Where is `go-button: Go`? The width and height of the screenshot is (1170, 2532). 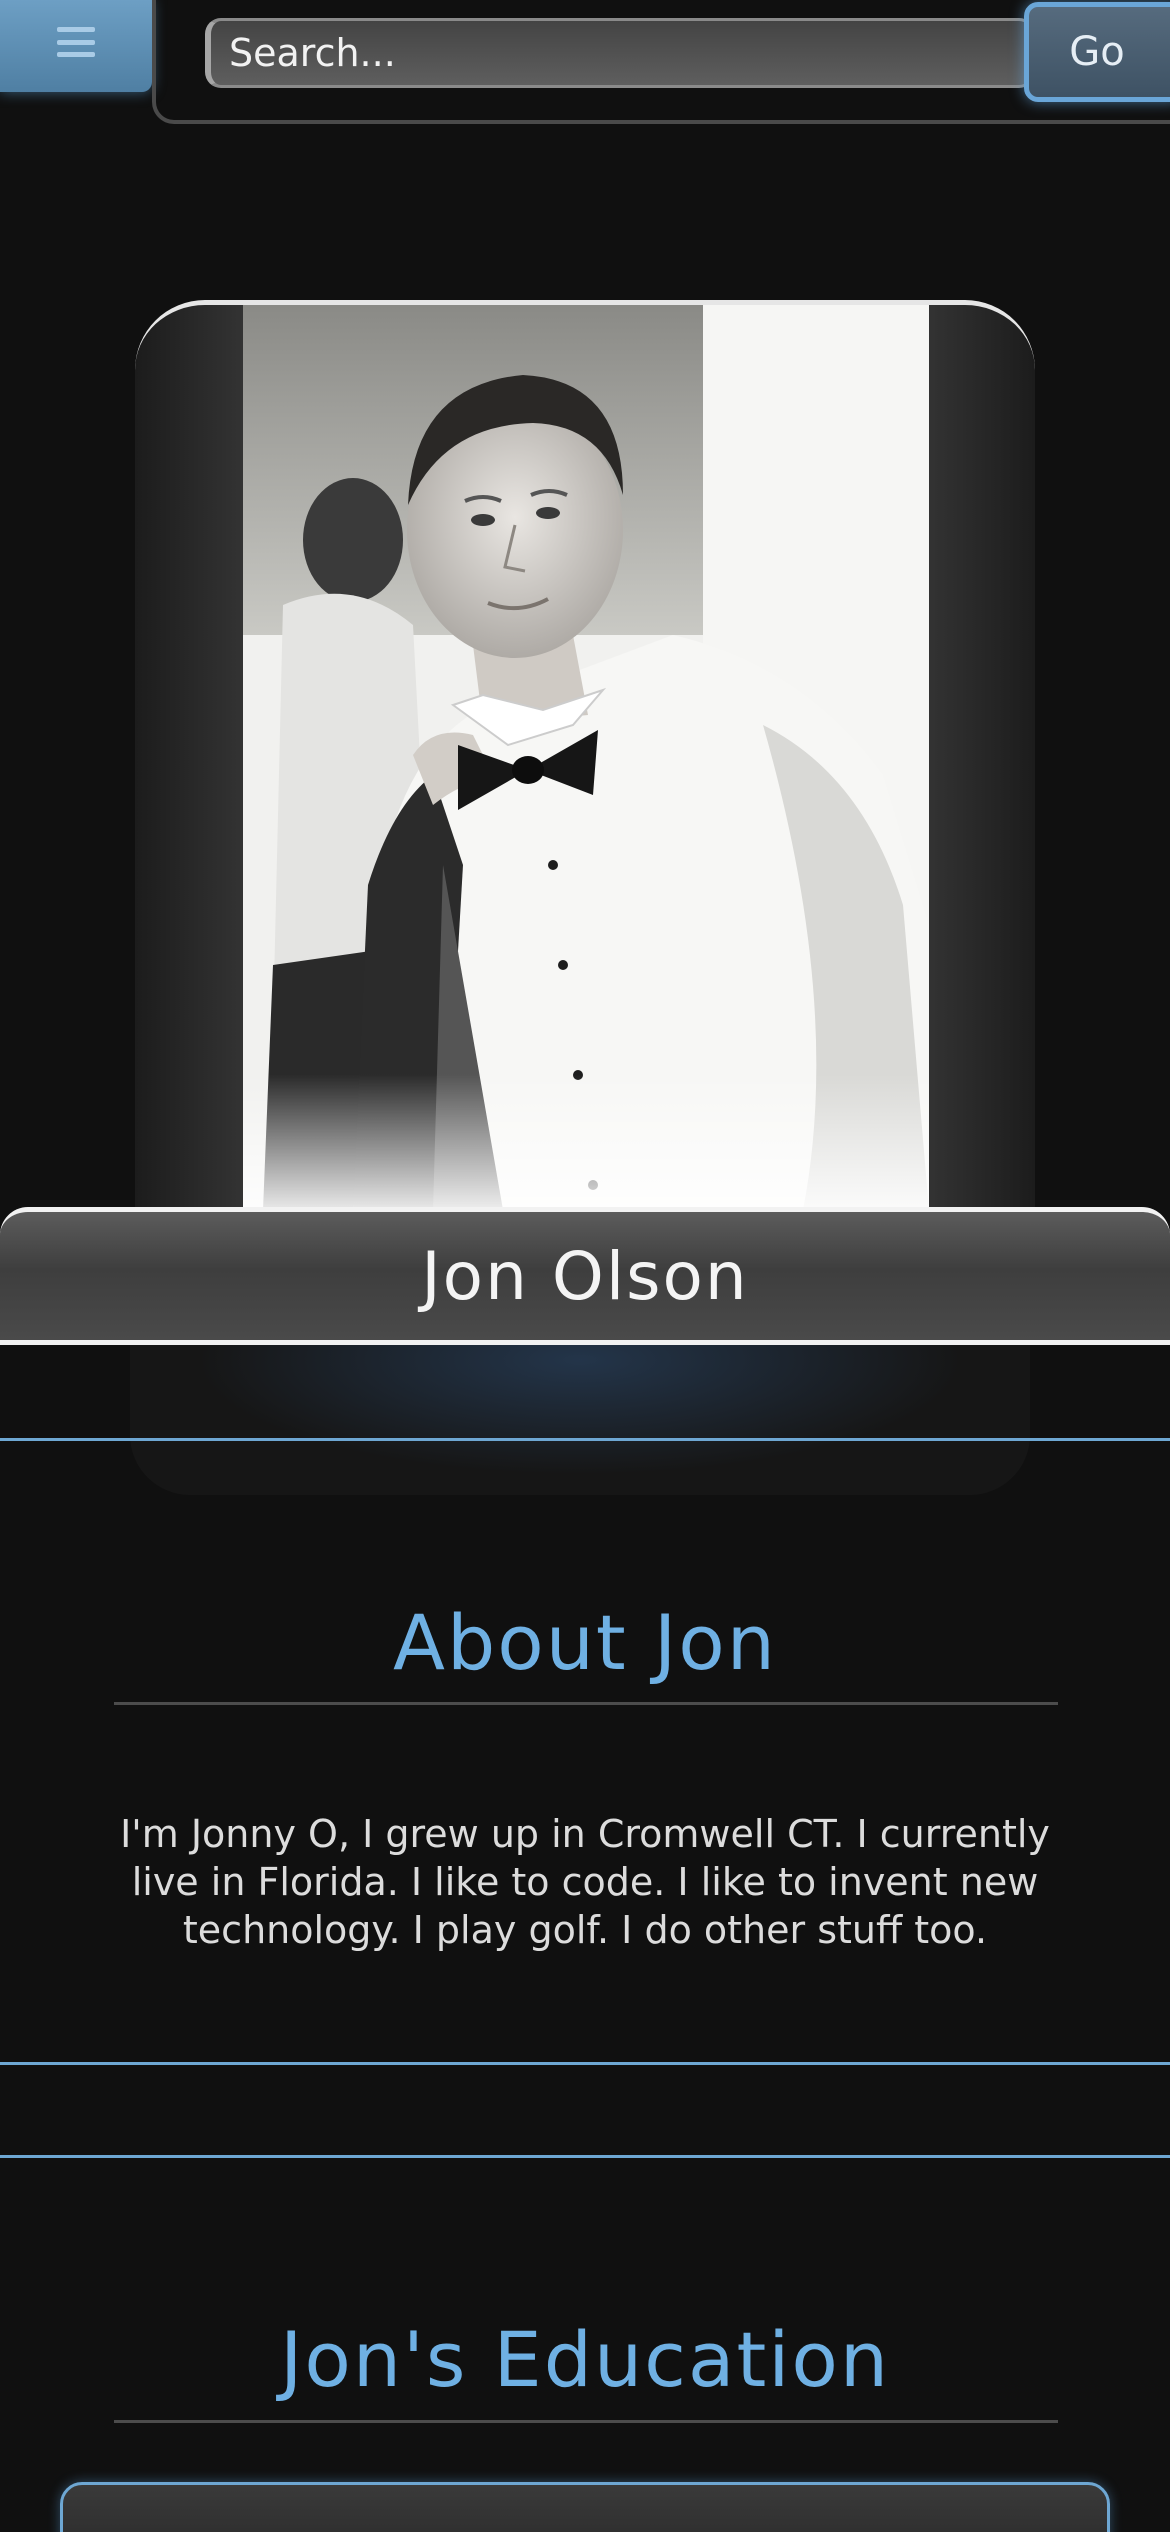
go-button: Go is located at coordinates (1097, 52).